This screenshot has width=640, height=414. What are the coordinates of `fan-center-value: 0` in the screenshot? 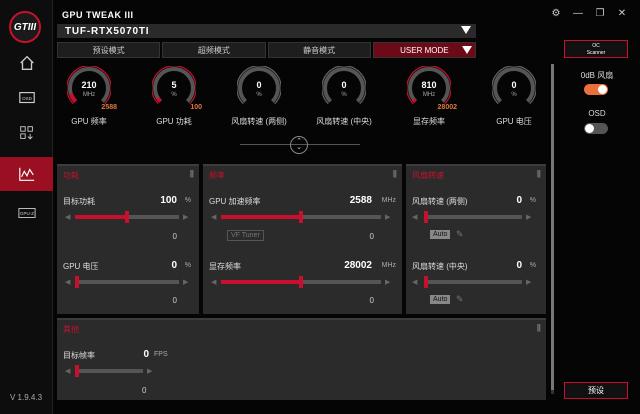 It's located at (519, 265).